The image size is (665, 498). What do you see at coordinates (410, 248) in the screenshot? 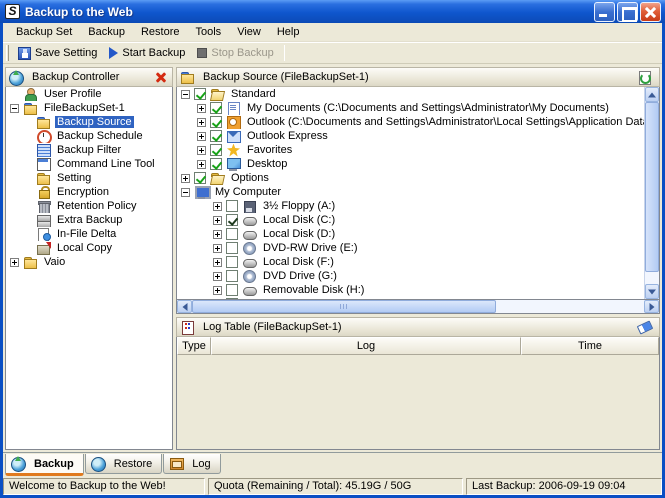
I see `tree-item-dvd-rw-e: DVD-RW Drive (E:)` at bounding box center [410, 248].